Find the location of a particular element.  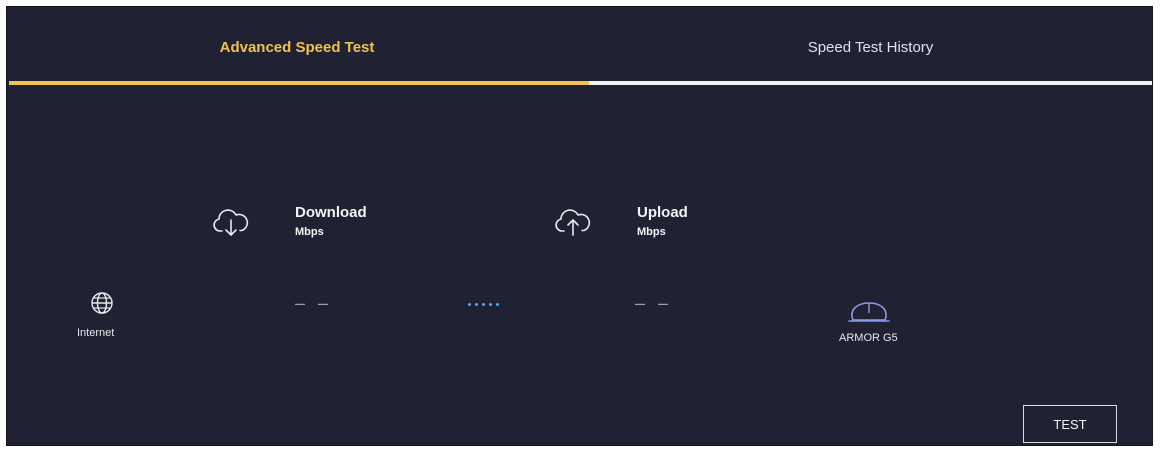

tab-history-label: Speed Test History is located at coordinates (870, 47).